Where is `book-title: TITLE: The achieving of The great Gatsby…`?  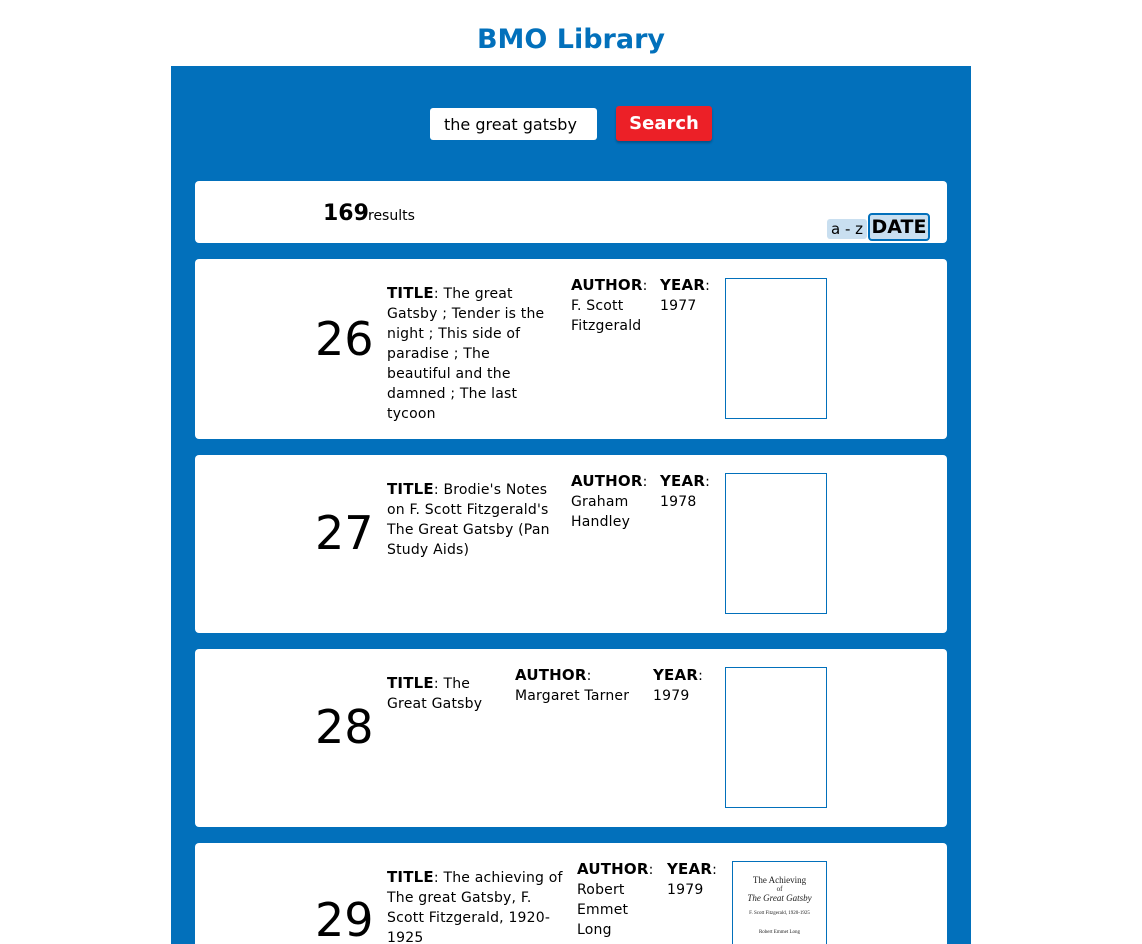 book-title: TITLE: The achieving of The great Gatsby… is located at coordinates (475, 906).